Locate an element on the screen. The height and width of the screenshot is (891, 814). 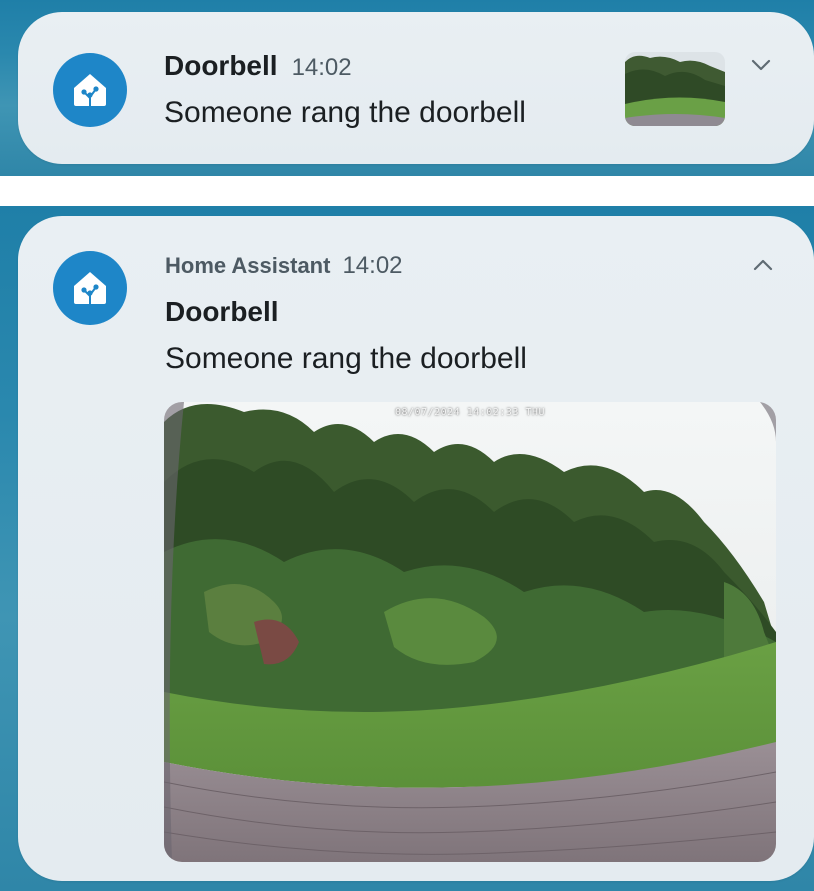
doorbell-thumbnail is located at coordinates (675, 89).